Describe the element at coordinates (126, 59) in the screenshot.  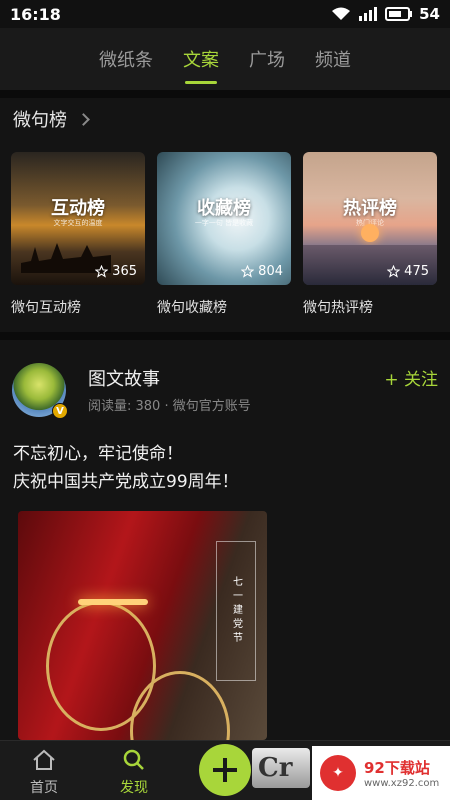
I see `tab-weizhitiao: 微纸条` at that location.